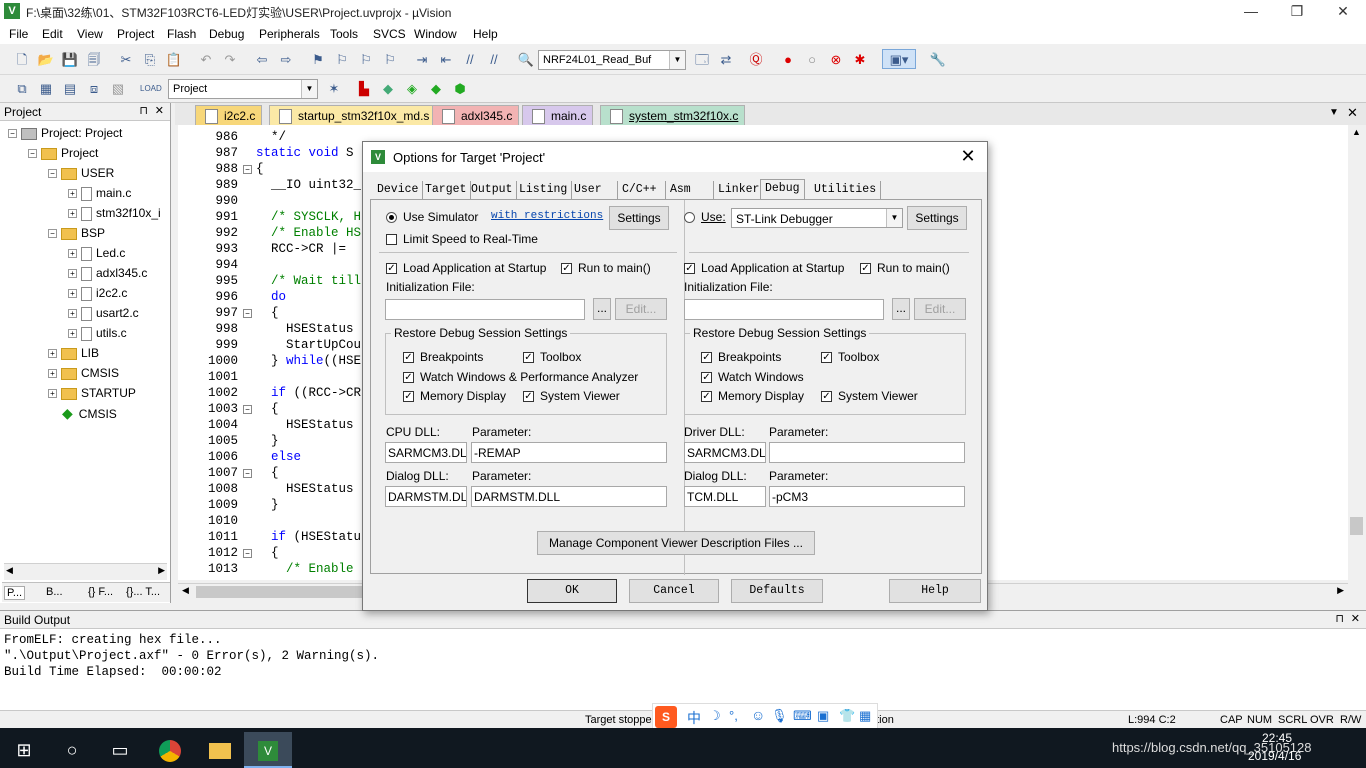 The height and width of the screenshot is (768, 1366). What do you see at coordinates (836, 60) in the screenshot?
I see `breakpoint-disable-all-icon: ⊗` at bounding box center [836, 60].